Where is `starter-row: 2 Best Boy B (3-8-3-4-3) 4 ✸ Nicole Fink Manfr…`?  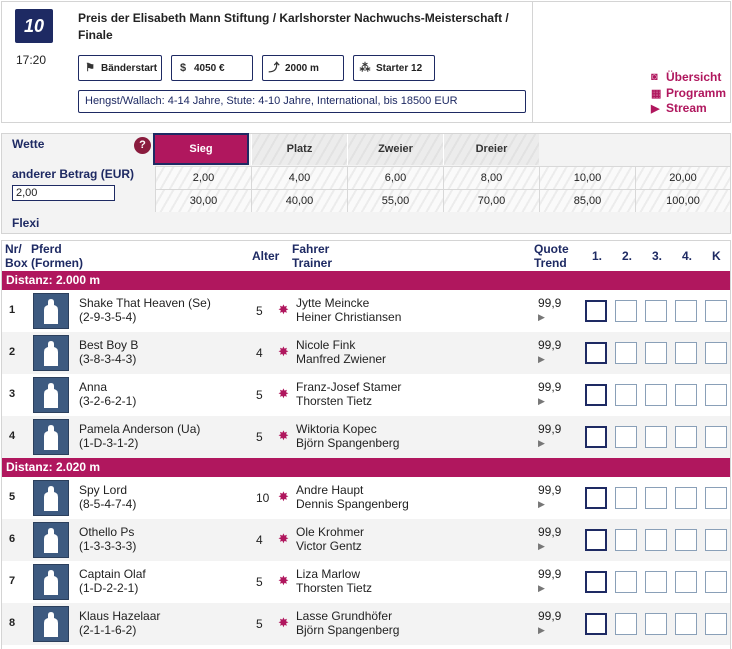 starter-row: 2 Best Boy B (3-8-3-4-3) 4 ✸ Nicole Fink Manfr… is located at coordinates (366, 353).